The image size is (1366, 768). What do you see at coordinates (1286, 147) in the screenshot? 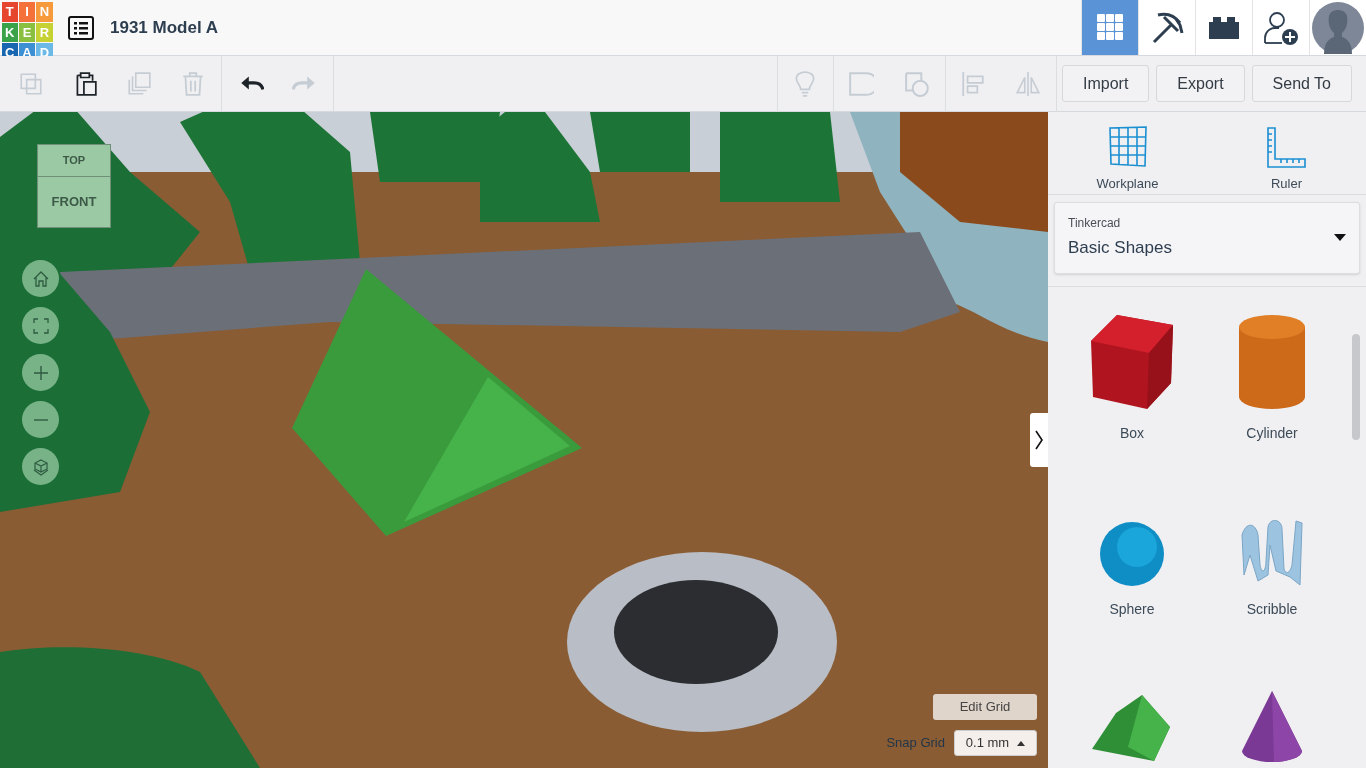
I see `ruler-icon` at bounding box center [1286, 147].